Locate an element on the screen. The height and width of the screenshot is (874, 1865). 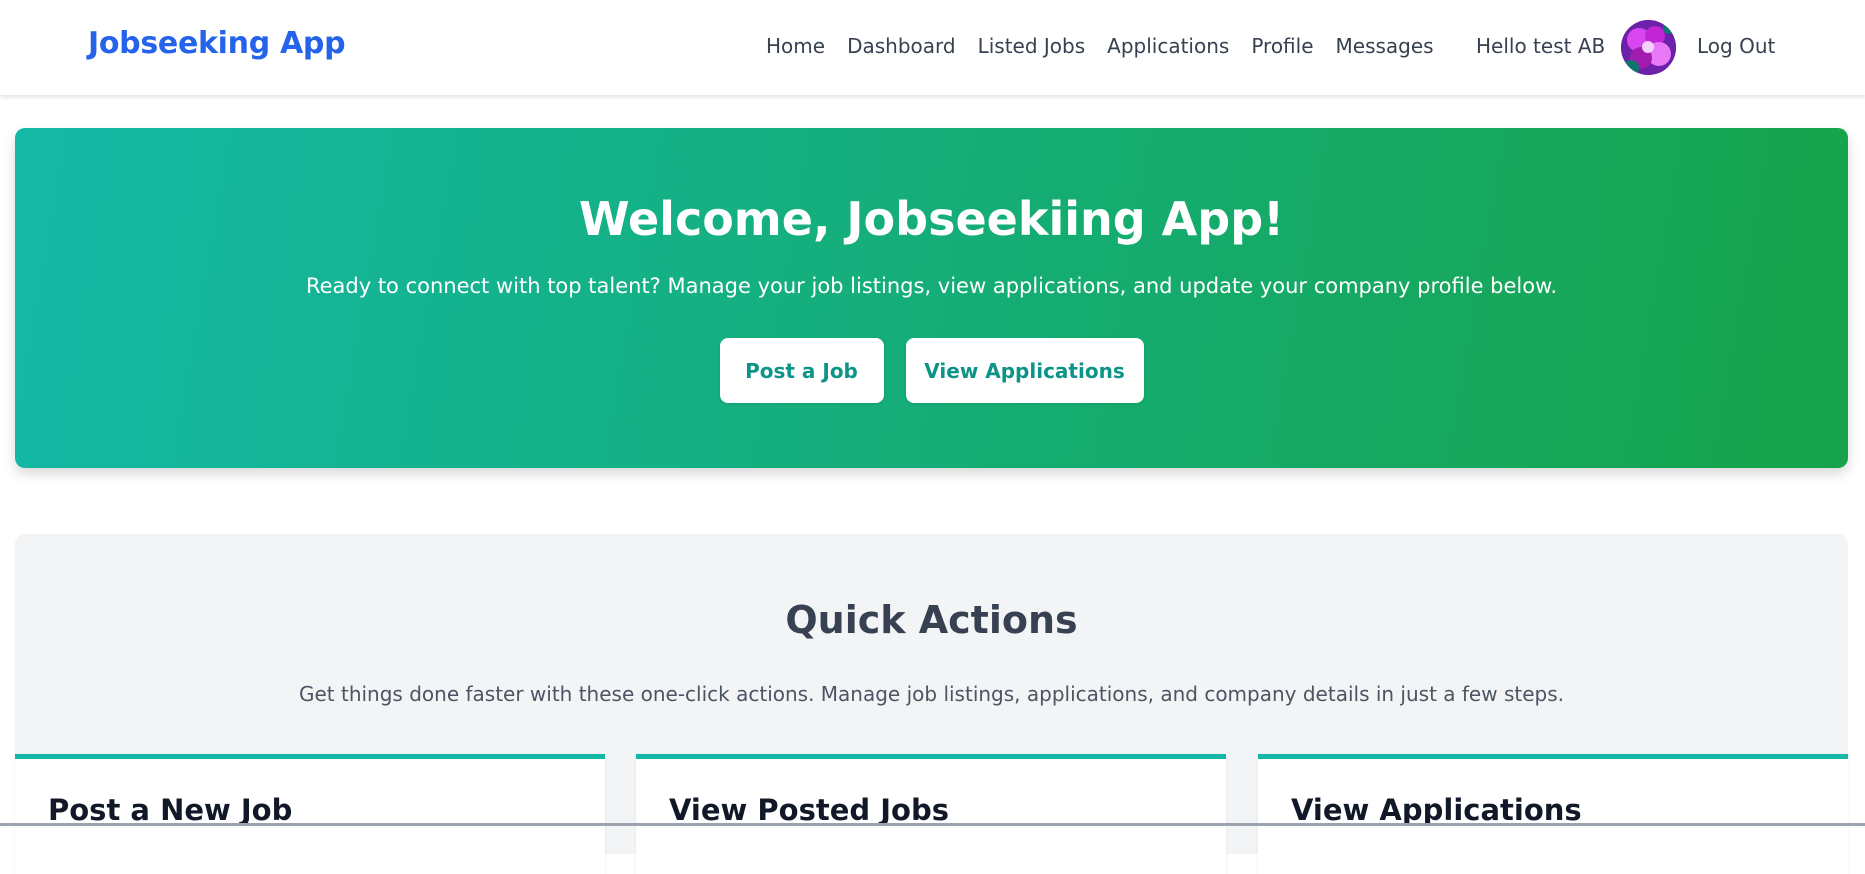
card-view-posted-jobs: View Posted Jobs is located at coordinates (931, 814).